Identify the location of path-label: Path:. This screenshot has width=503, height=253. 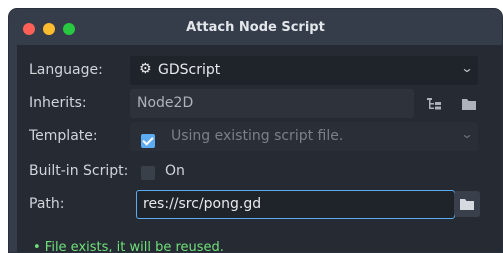
(47, 204).